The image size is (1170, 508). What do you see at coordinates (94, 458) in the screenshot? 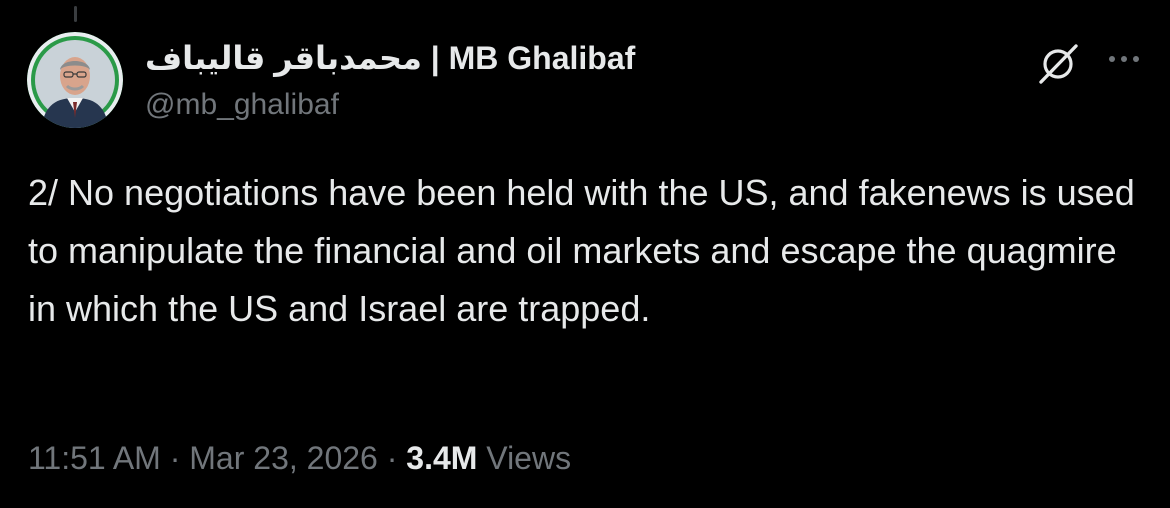
I see `tweet-time: 11:51 AM` at bounding box center [94, 458].